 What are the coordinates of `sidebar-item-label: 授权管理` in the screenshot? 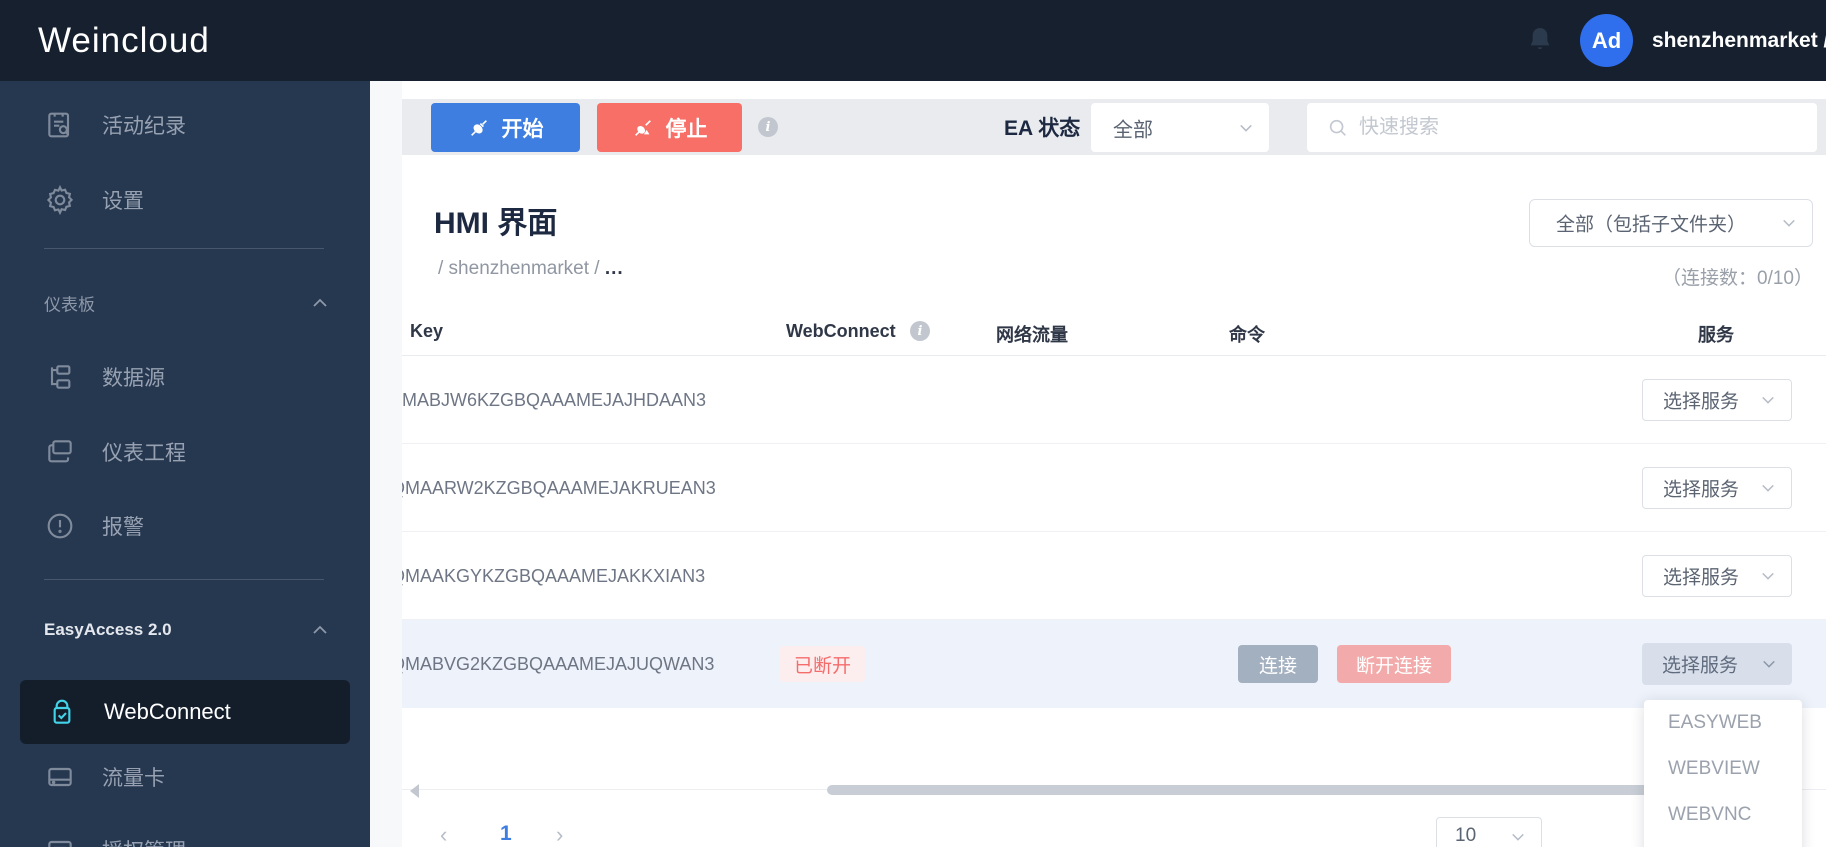 It's located at (144, 841).